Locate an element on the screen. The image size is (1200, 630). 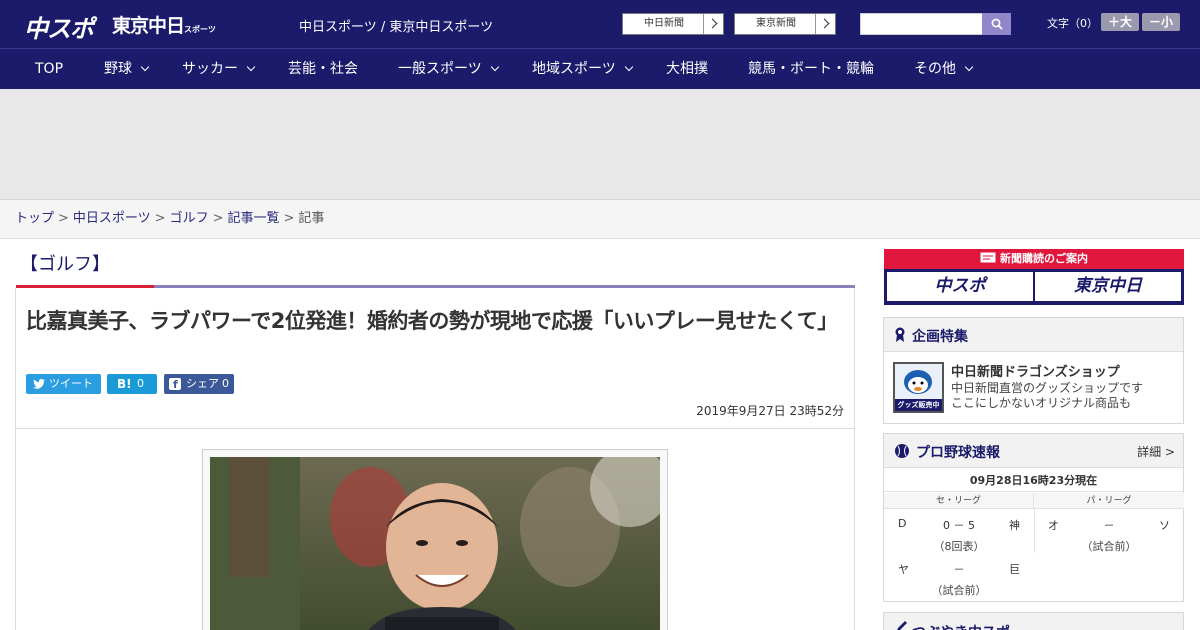
game-status: （8回表） is located at coordinates (959, 546).